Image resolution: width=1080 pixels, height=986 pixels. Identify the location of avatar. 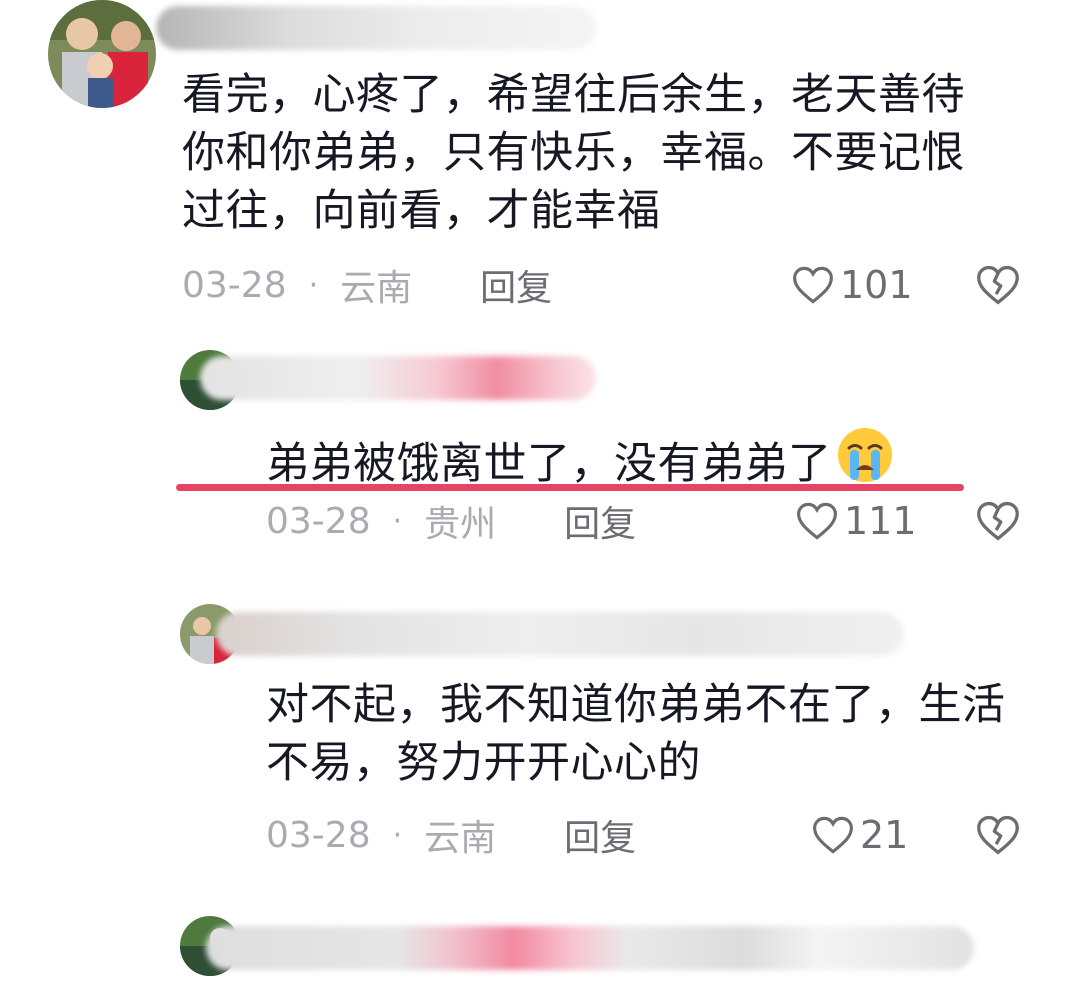
(102, 54).